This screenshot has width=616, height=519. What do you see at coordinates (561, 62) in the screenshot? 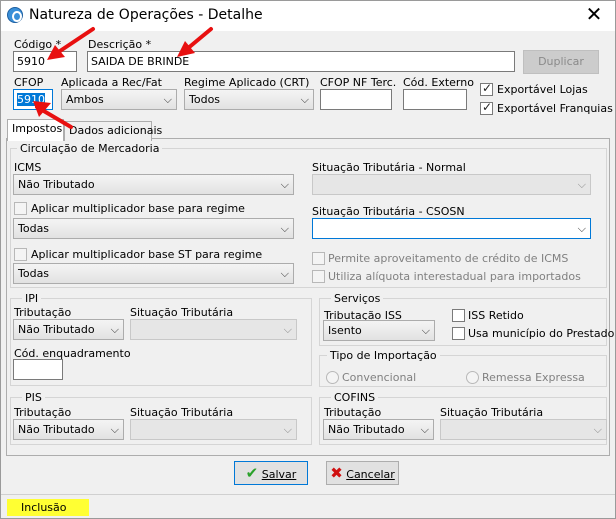
I see `duplicar-button: Duplicar` at bounding box center [561, 62].